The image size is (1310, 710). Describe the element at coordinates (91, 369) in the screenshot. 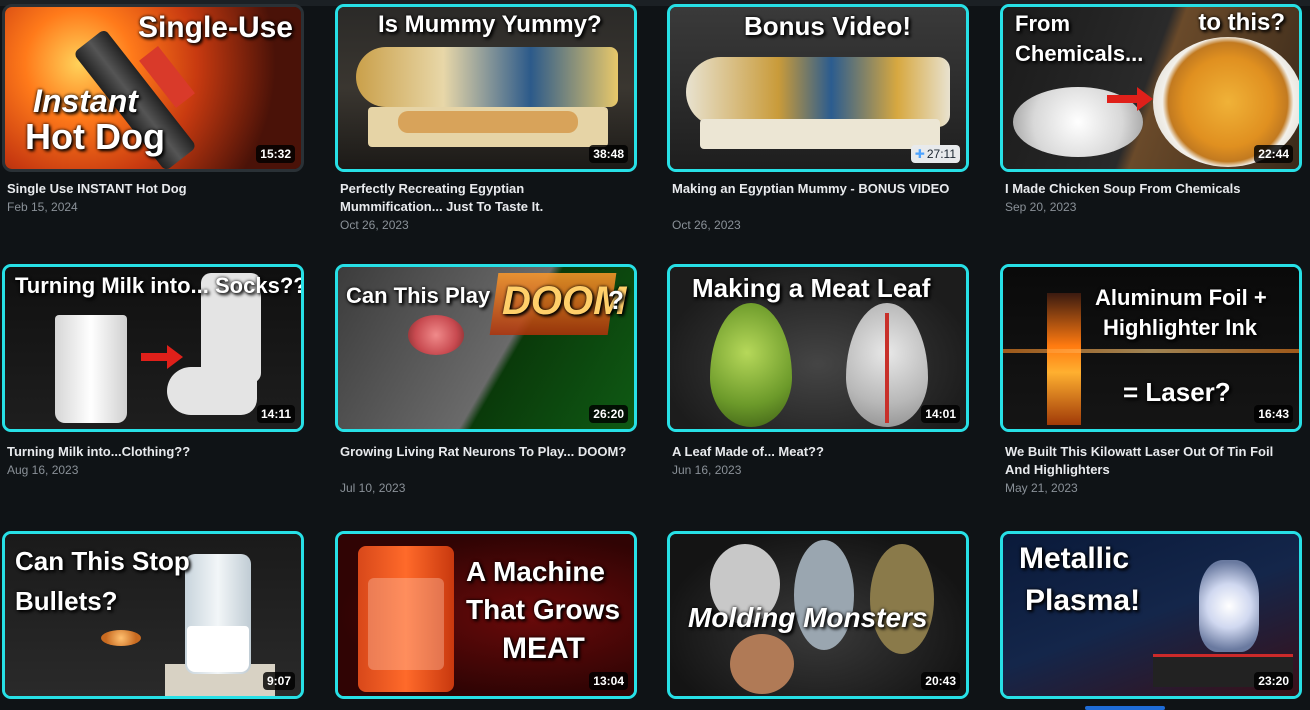

I see `milk-glass` at that location.